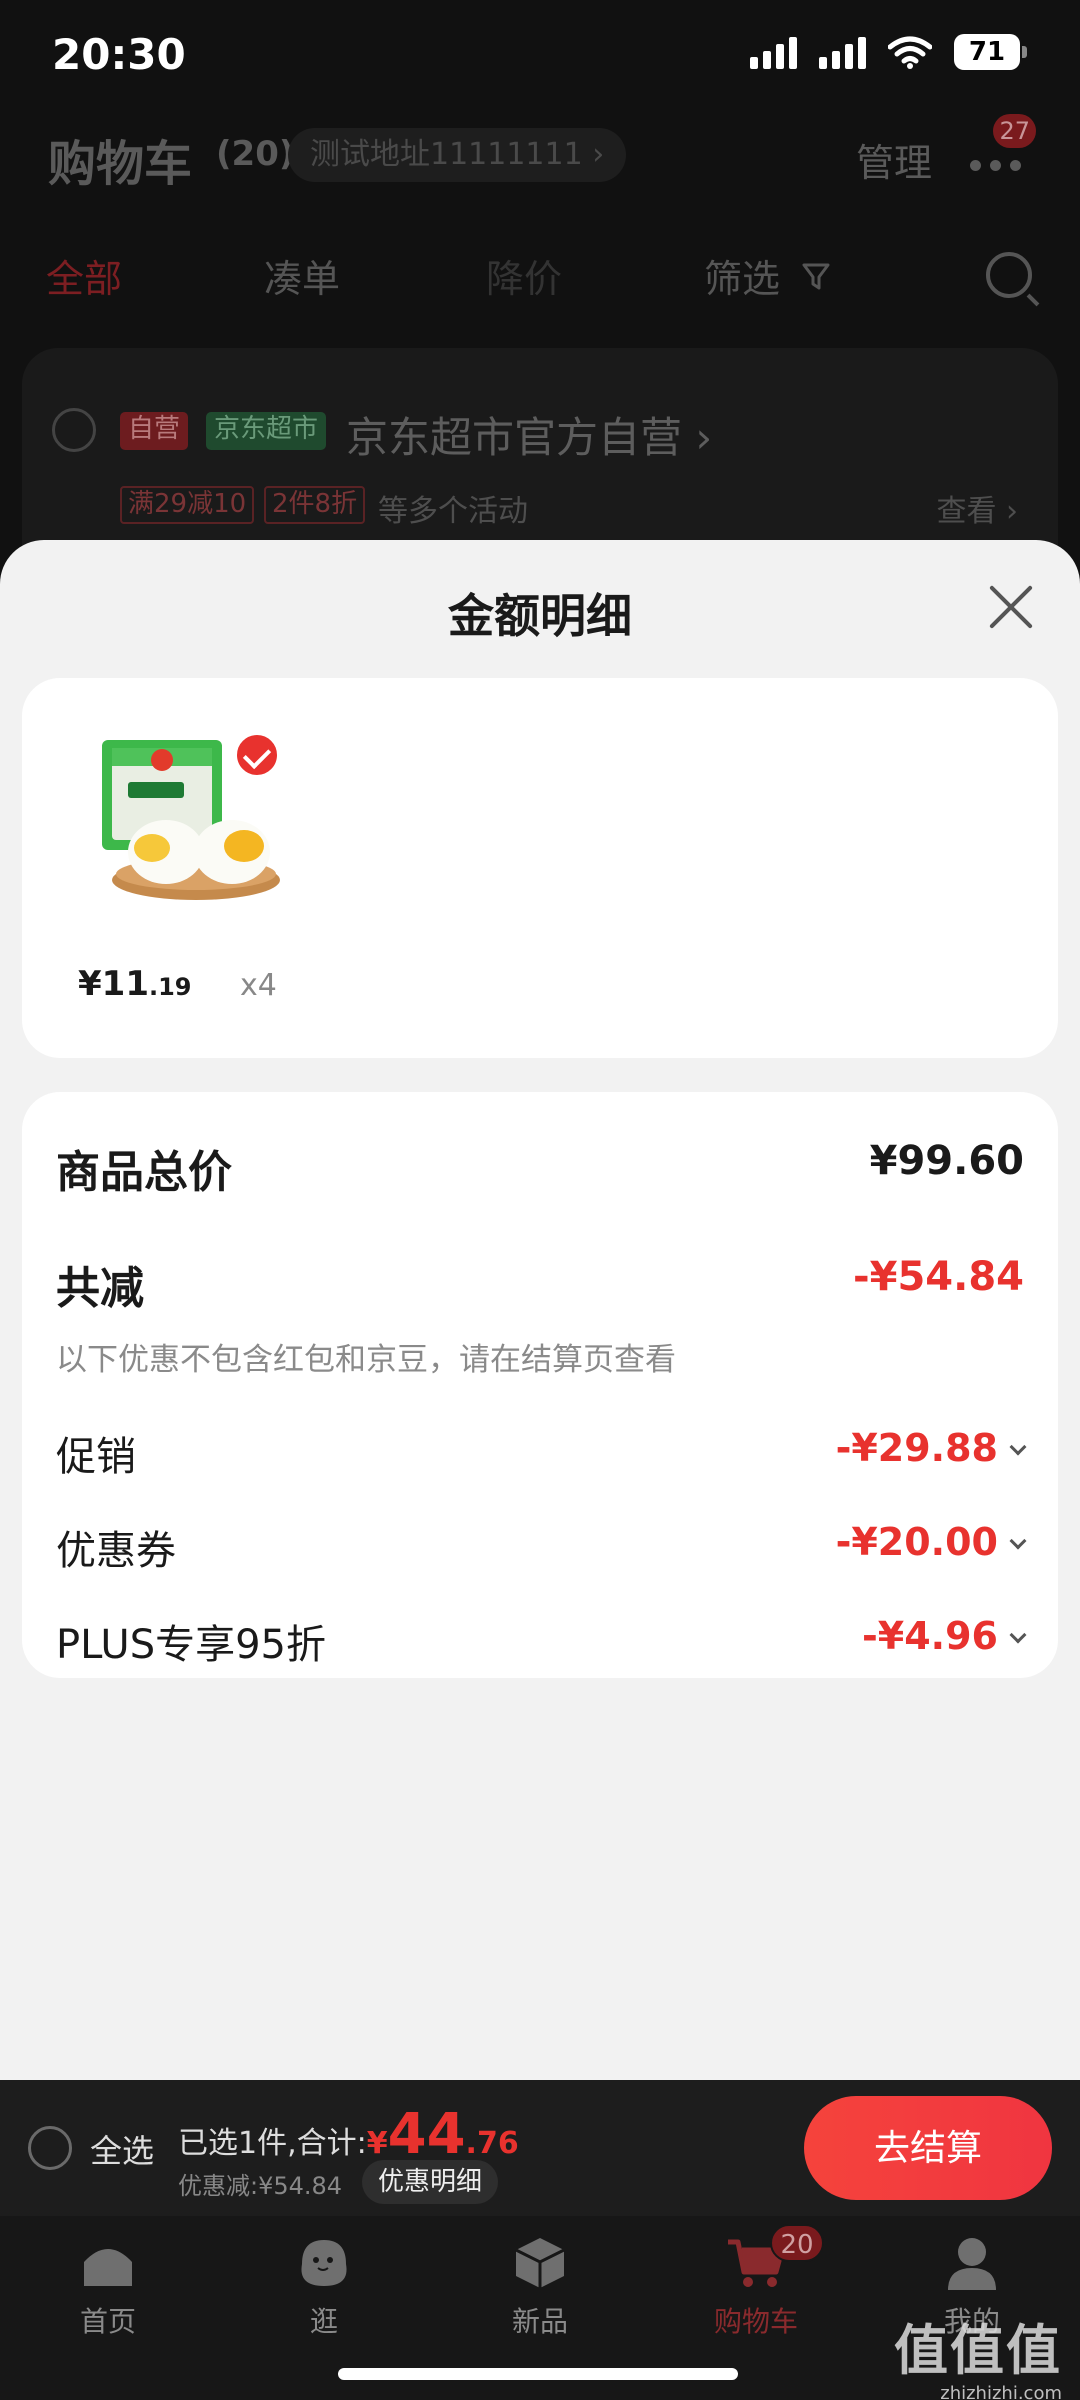 This screenshot has width=1080, height=2400. Describe the element at coordinates (539, 2321) in the screenshot. I see `tab-new-label: 新品` at that location.